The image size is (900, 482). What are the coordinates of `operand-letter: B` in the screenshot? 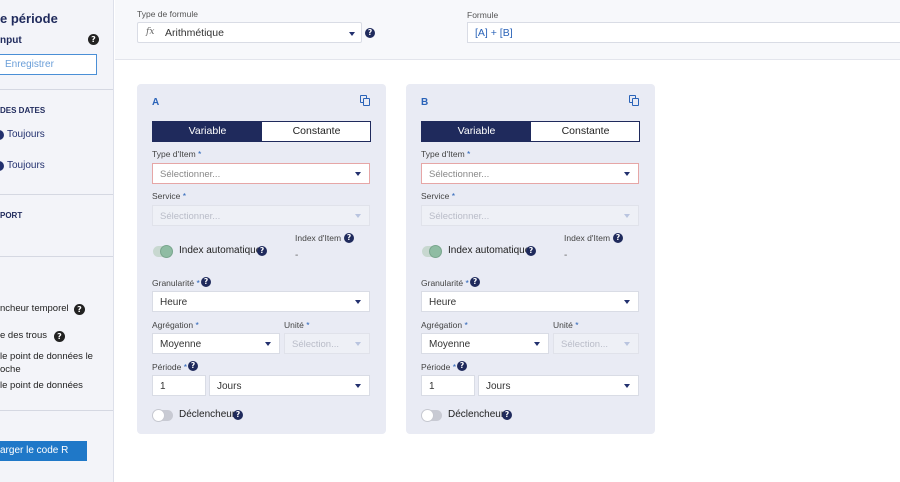 It's located at (425, 102).